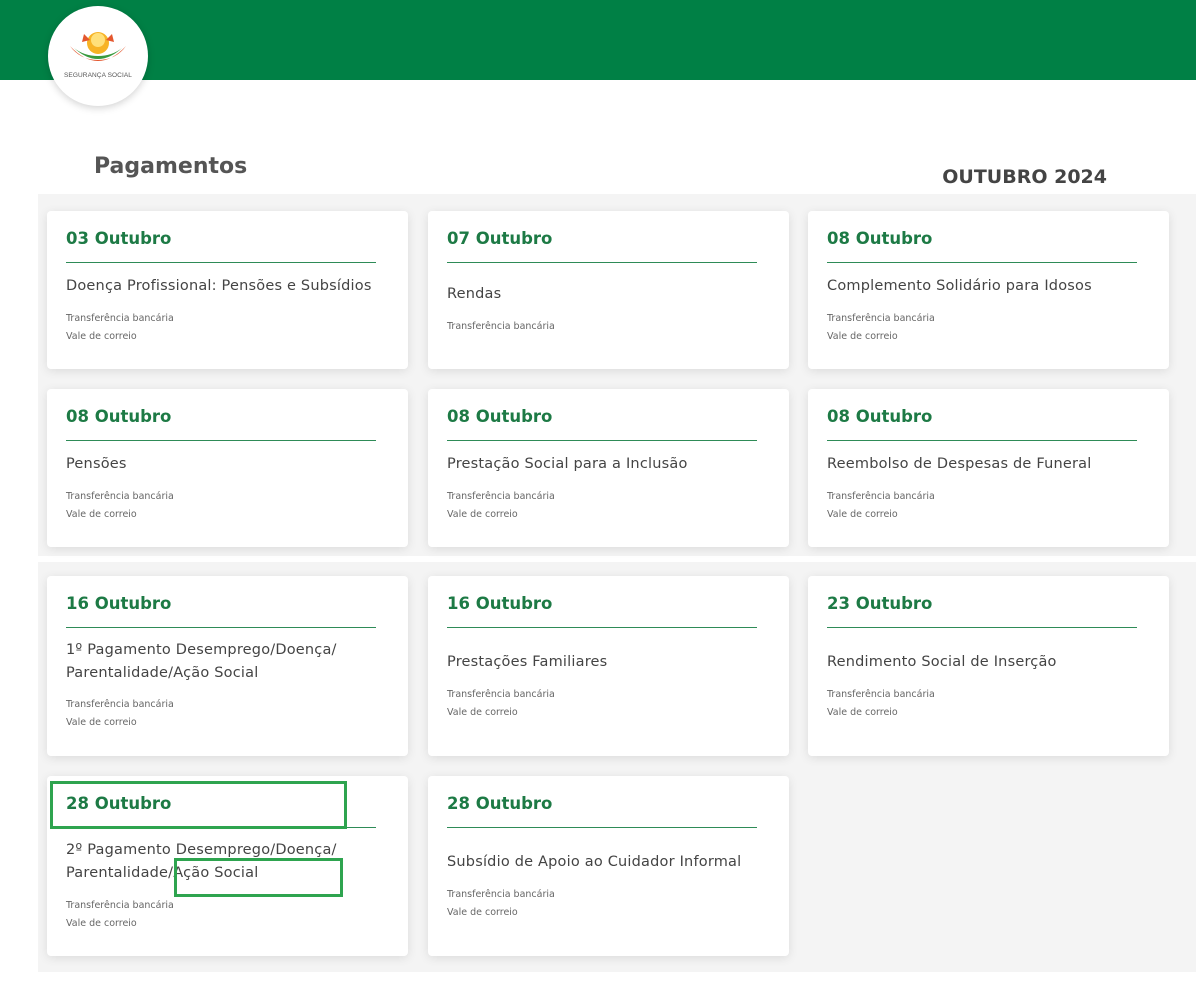 This screenshot has width=1196, height=989. Describe the element at coordinates (527, 662) in the screenshot. I see `payment-title: Prestações Familiares` at that location.